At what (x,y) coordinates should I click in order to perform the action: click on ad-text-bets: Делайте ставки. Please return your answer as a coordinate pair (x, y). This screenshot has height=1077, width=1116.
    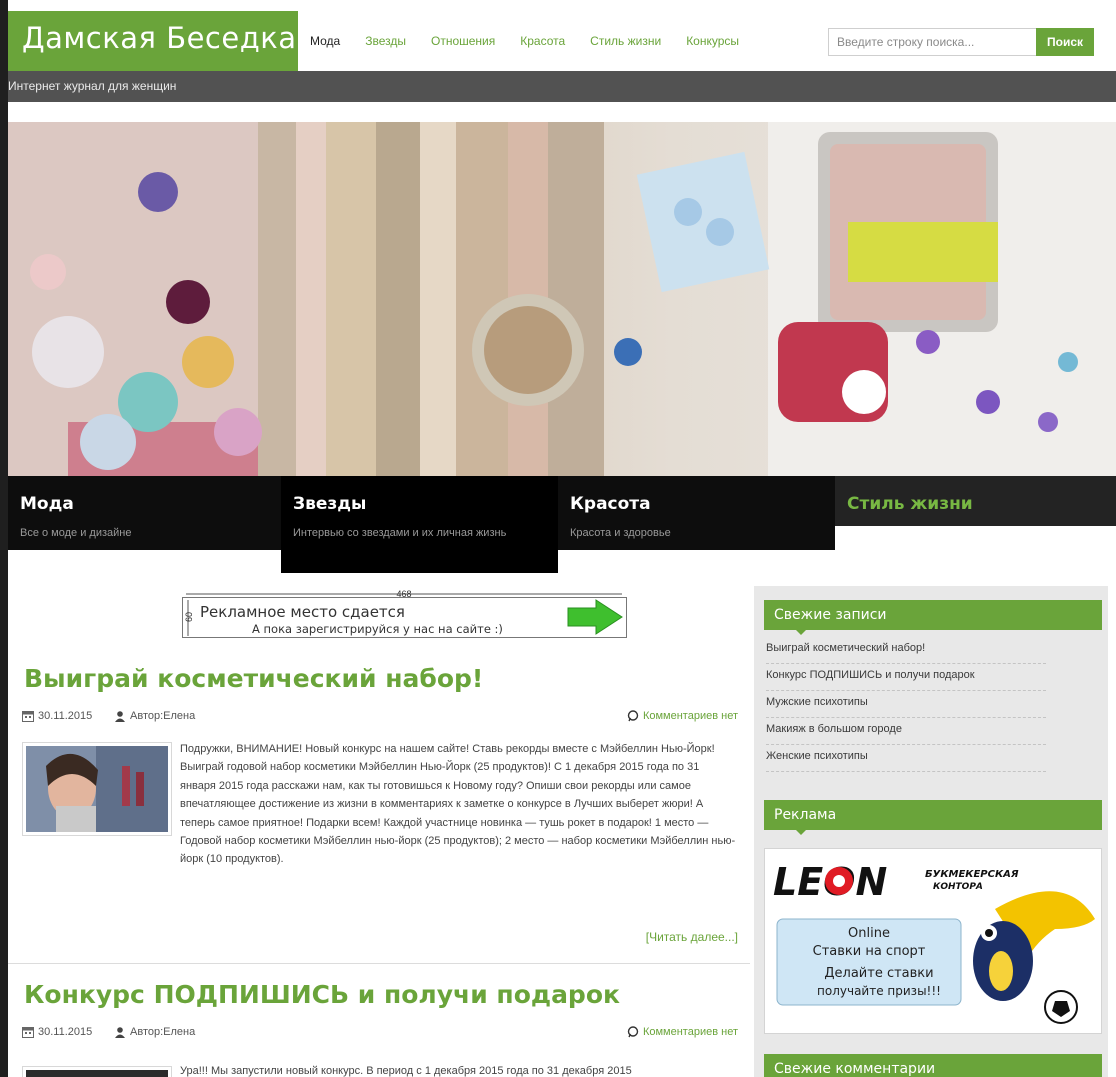
    Looking at the image, I should click on (878, 973).